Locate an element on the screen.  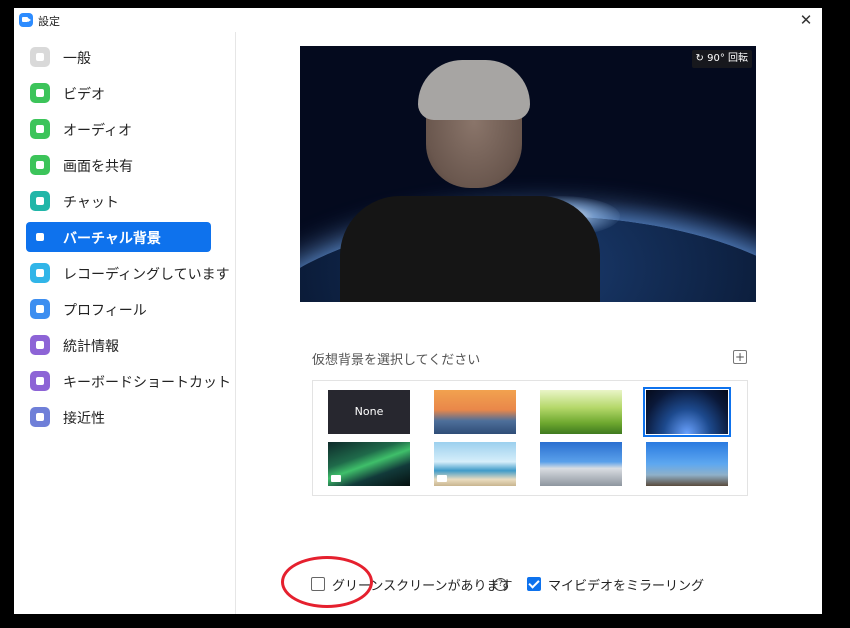
sidebar-item: 統計情報 is located at coordinates (118, 345).